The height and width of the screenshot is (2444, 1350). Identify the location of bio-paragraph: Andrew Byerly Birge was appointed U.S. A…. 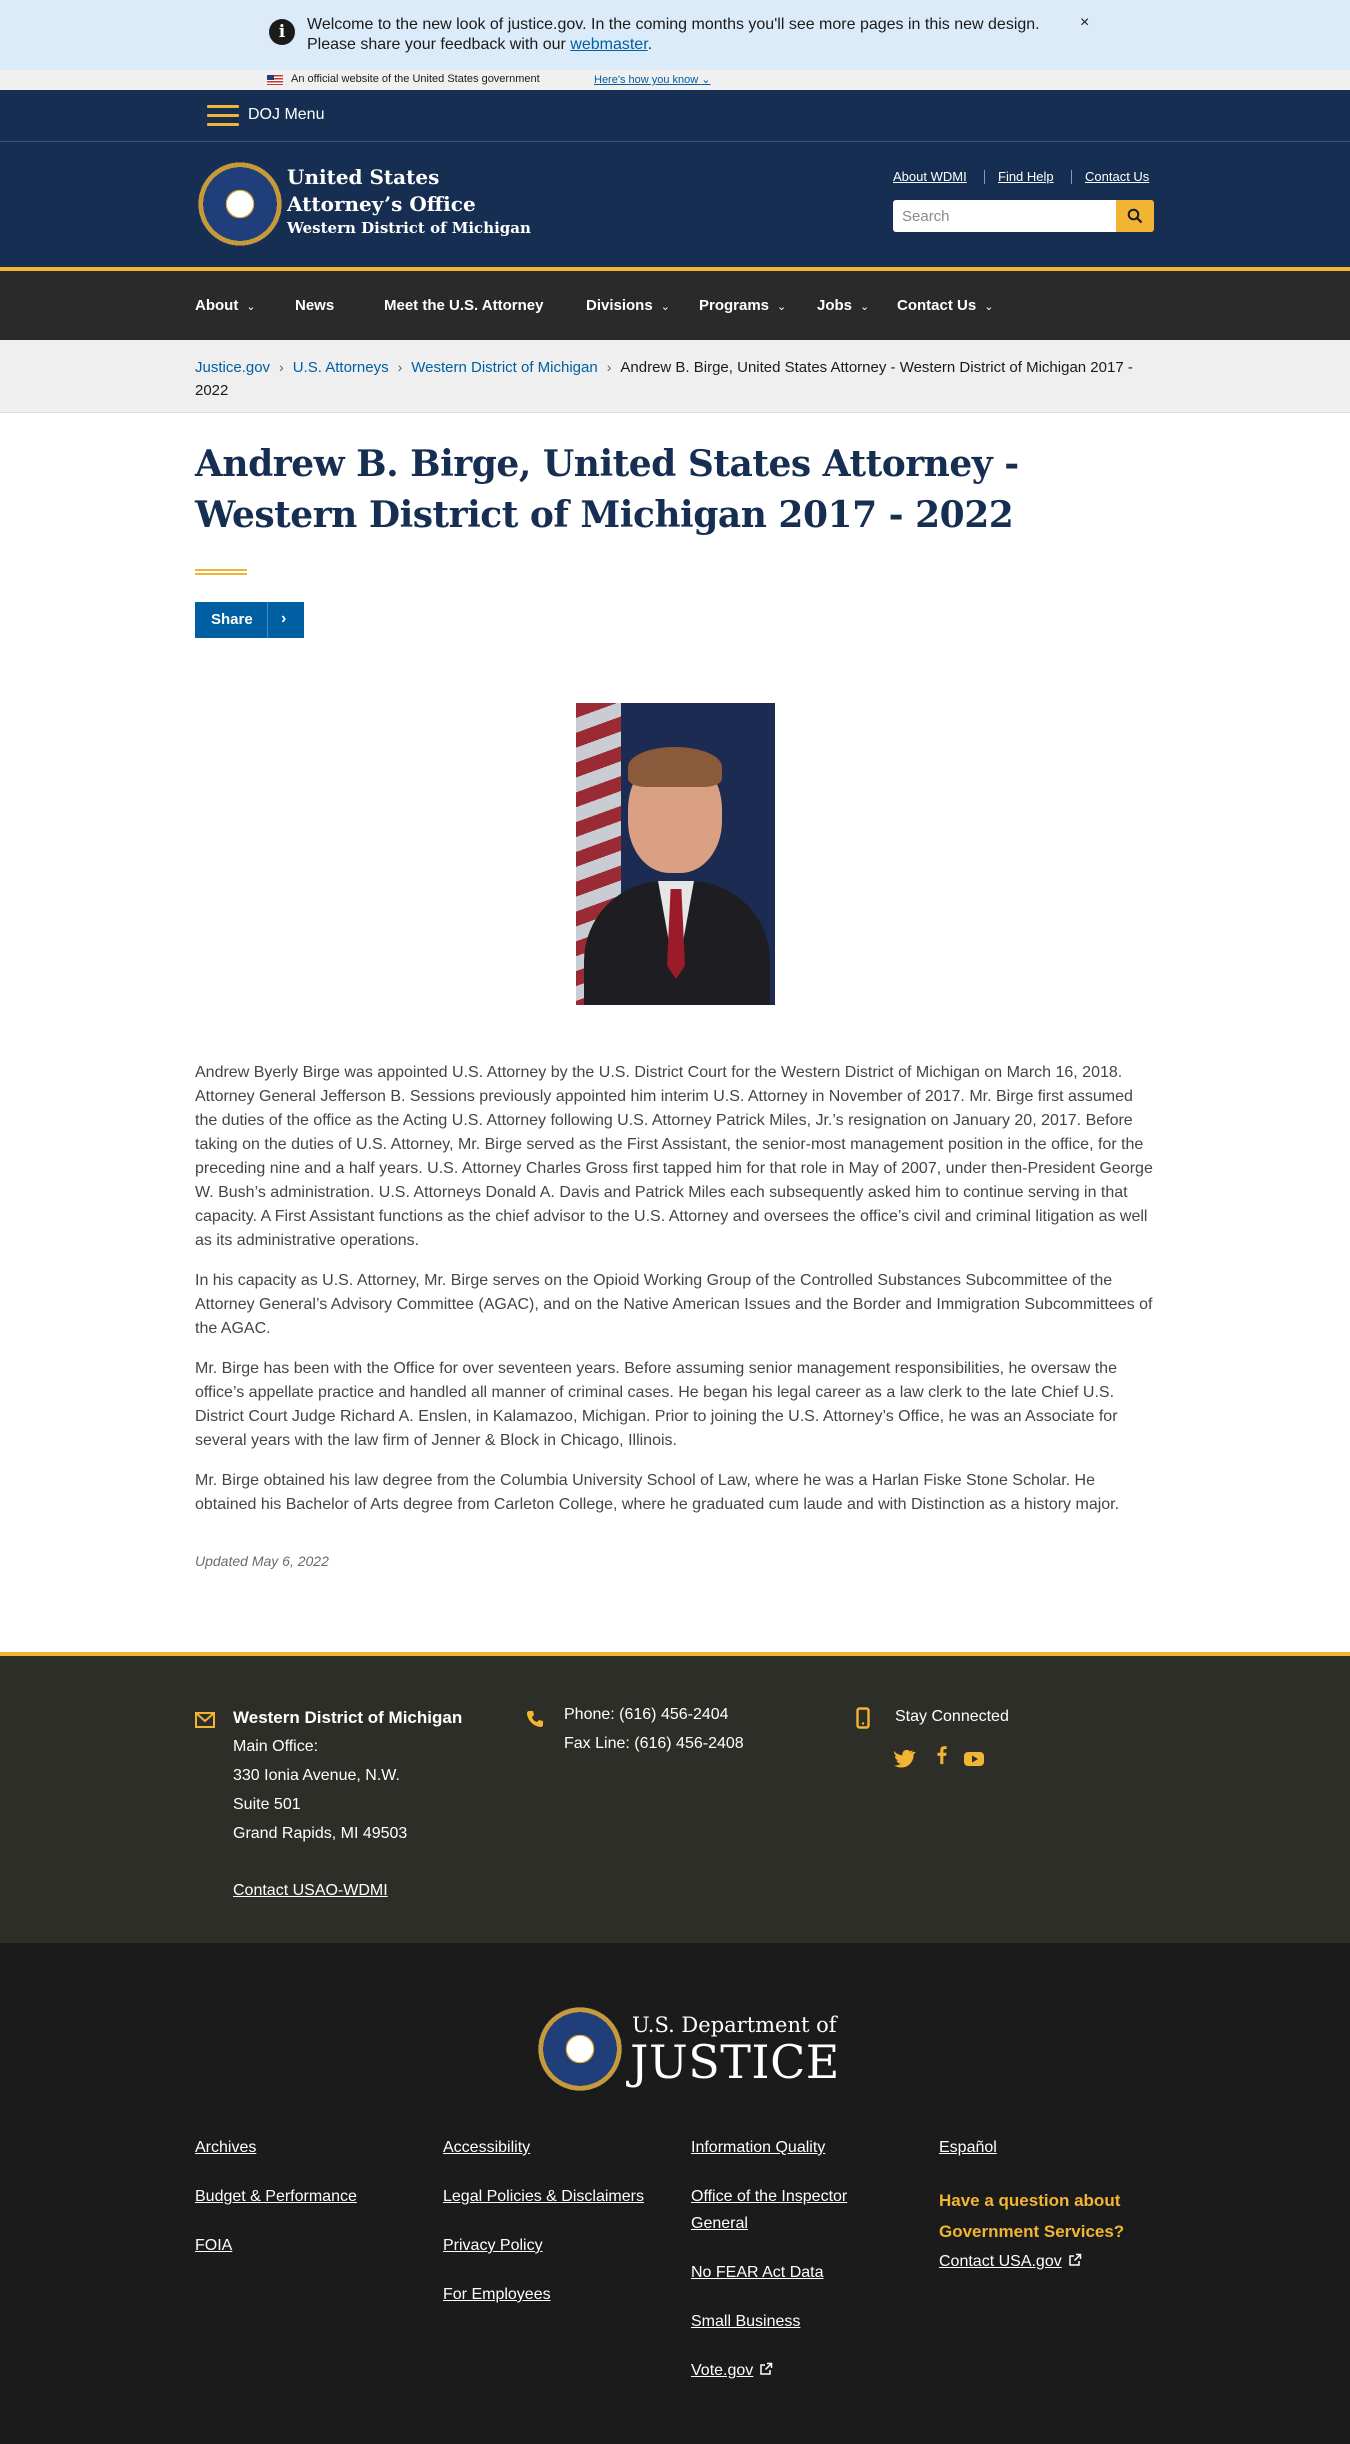
(674, 1156).